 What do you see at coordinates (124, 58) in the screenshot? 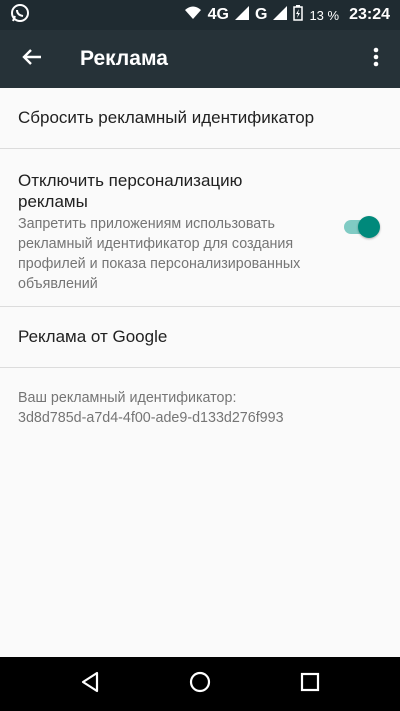
I see `page-title: Реклама` at bounding box center [124, 58].